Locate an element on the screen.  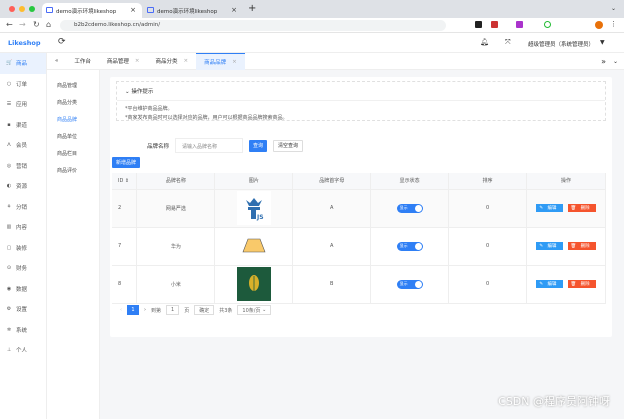
sidebar-item: ⊥ 个人 is located at coordinates (23, 350).